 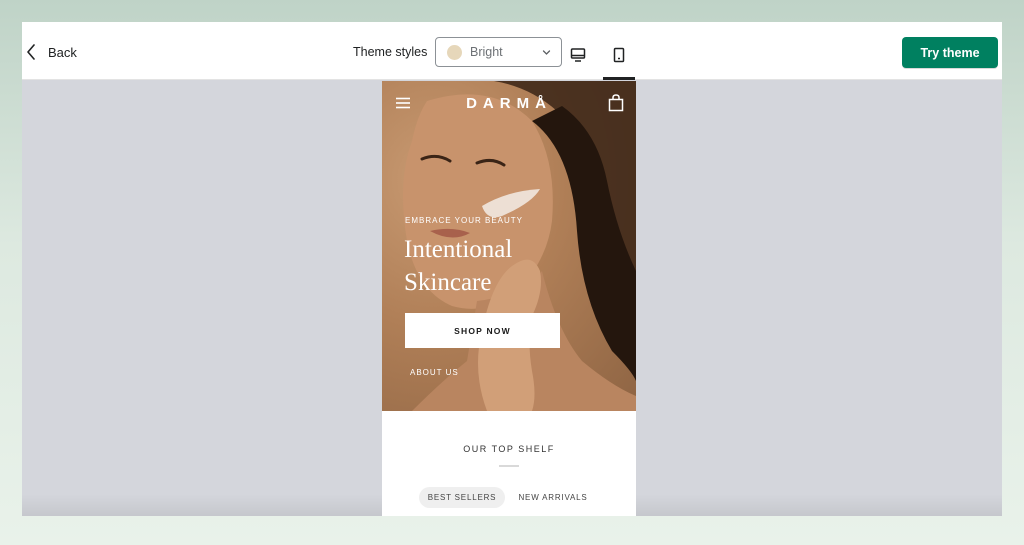 What do you see at coordinates (950, 52) in the screenshot?
I see `try-theme-button: Try theme` at bounding box center [950, 52].